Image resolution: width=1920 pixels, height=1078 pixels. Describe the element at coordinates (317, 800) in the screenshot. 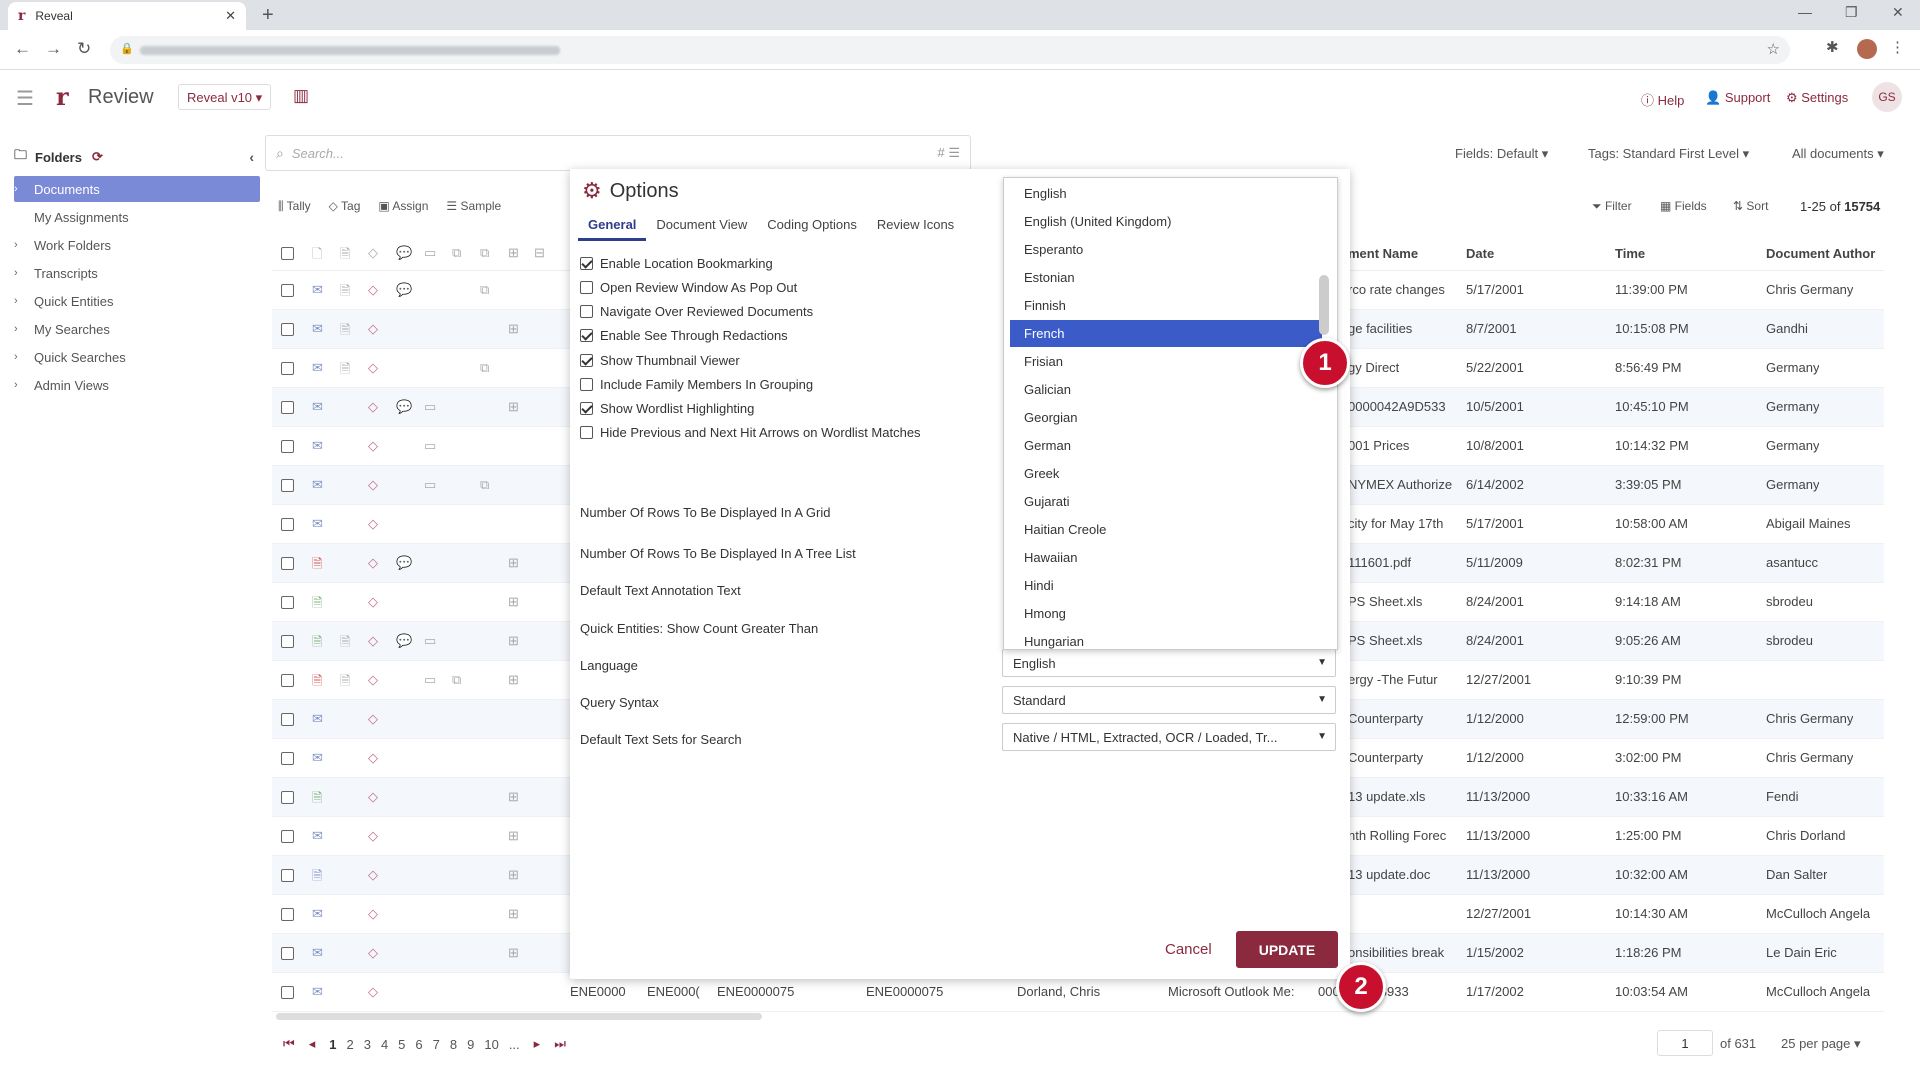

I see `excel-file-icon: 🗎` at that location.